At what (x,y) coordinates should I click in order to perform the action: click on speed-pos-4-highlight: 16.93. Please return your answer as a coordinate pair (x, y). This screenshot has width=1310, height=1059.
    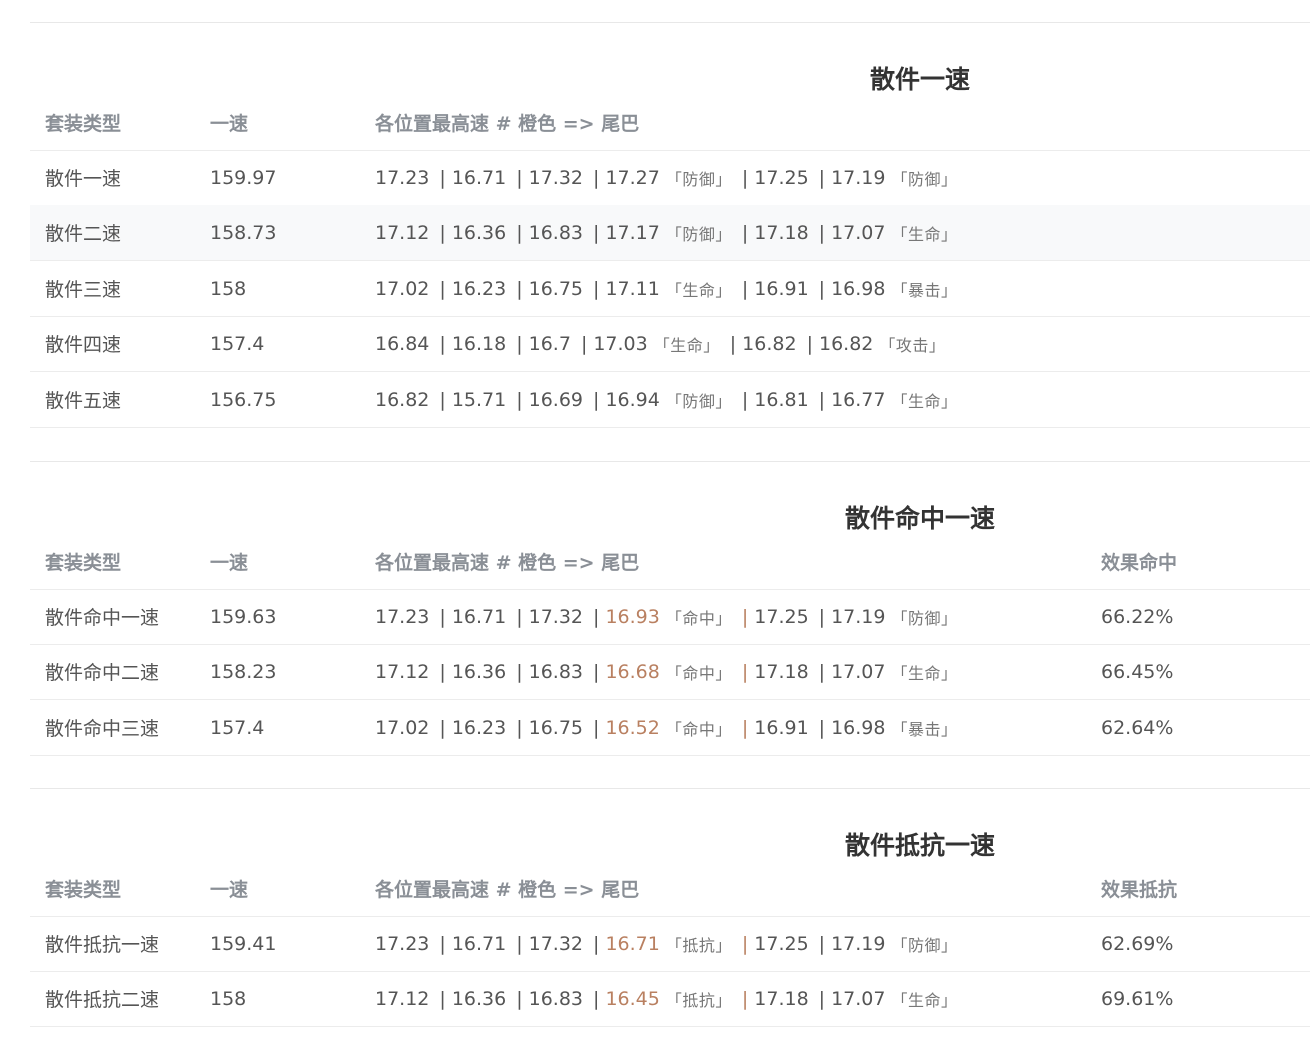
    Looking at the image, I should click on (632, 616).